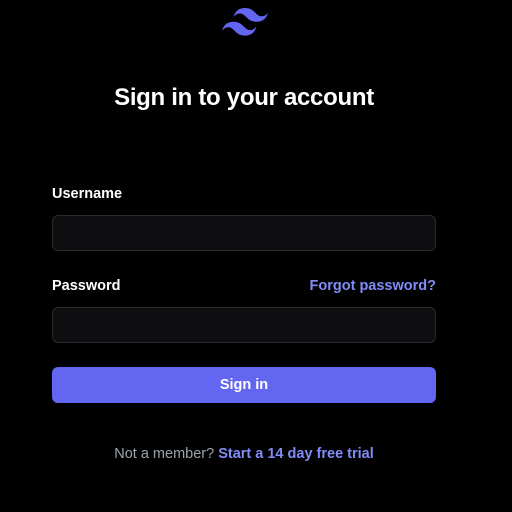 The width and height of the screenshot is (512, 512). What do you see at coordinates (373, 286) in the screenshot?
I see `forgot-password-link: Forgot password?` at bounding box center [373, 286].